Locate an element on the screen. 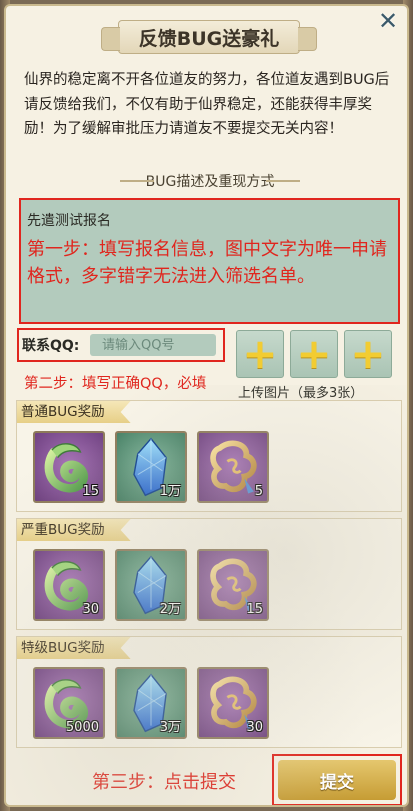  item-quantity: 5 is located at coordinates (258, 491).